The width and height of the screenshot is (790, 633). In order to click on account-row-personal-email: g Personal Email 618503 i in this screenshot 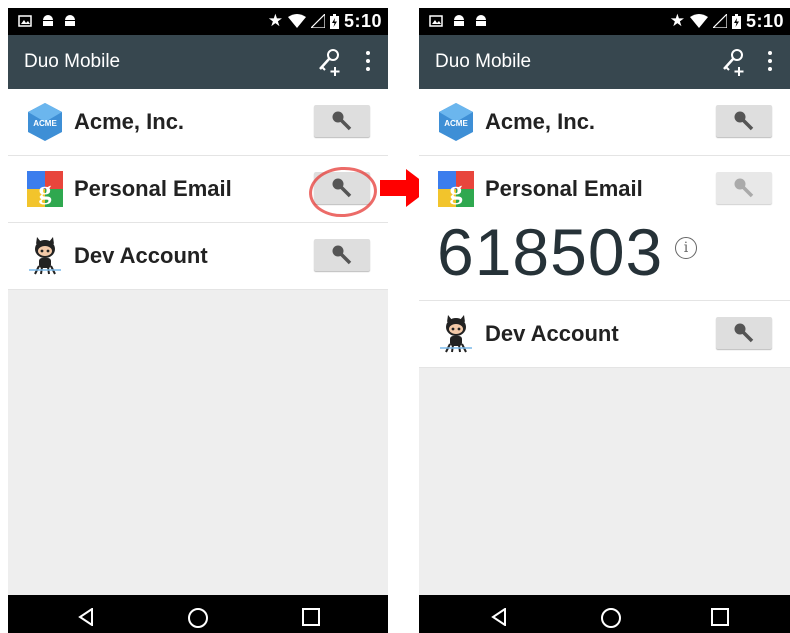, I will do `click(604, 228)`.